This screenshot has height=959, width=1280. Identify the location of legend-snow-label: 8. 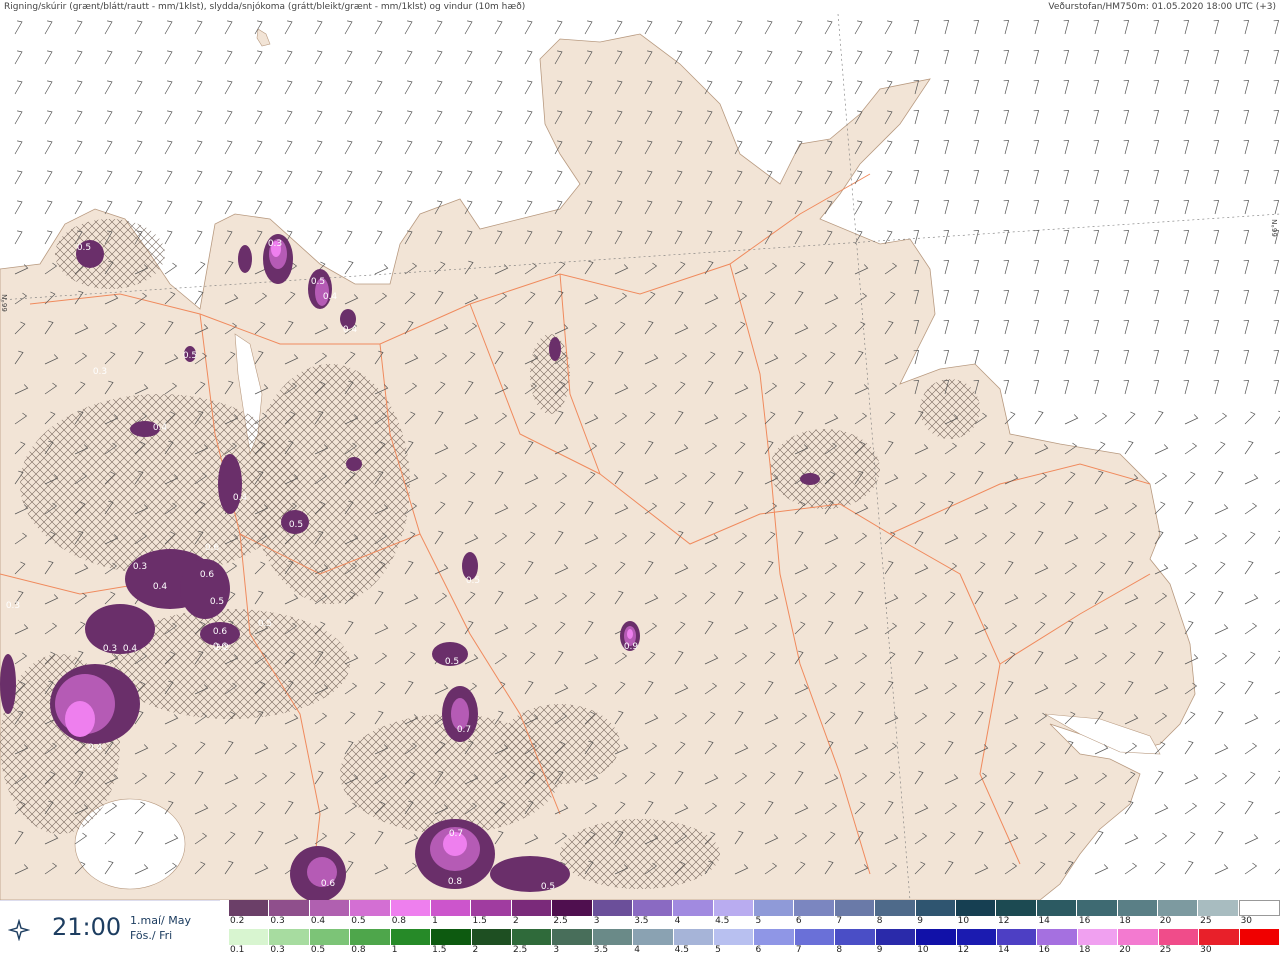
(879, 921).